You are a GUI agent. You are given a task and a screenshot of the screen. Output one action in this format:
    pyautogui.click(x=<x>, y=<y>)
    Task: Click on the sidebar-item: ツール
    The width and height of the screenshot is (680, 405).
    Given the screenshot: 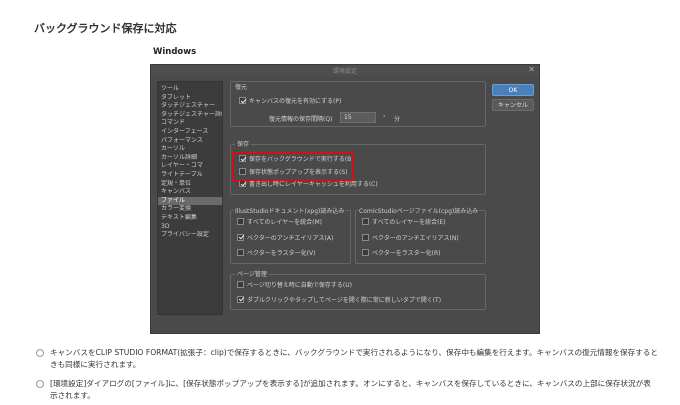 What is the action you would take?
    pyautogui.click(x=190, y=89)
    